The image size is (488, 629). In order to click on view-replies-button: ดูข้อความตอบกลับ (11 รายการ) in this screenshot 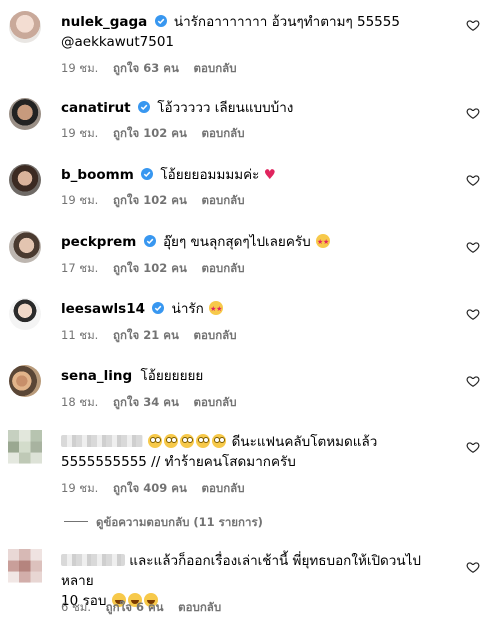, I will do `click(163, 523)`.